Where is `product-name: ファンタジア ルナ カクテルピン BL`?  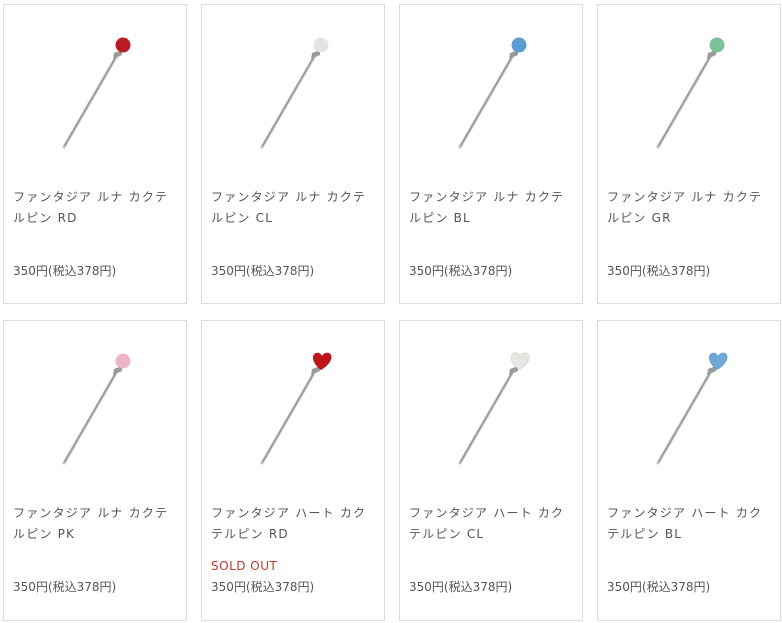
product-name: ファンタジア ルナ カクテルピン BL is located at coordinates (492, 208).